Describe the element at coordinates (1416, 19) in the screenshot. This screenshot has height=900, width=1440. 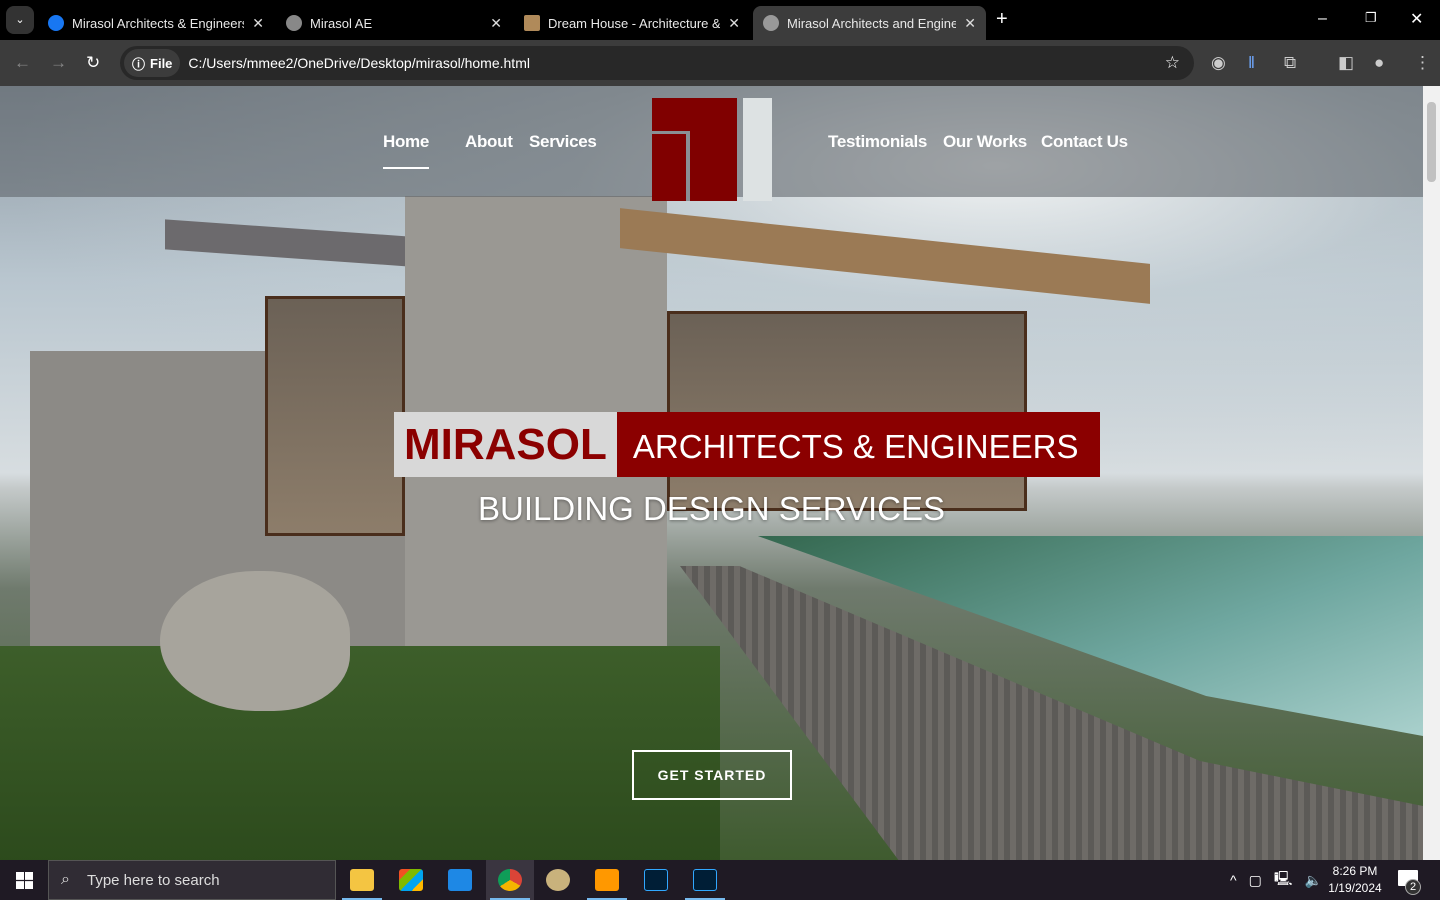
I see `close-window-button: ✕` at that location.